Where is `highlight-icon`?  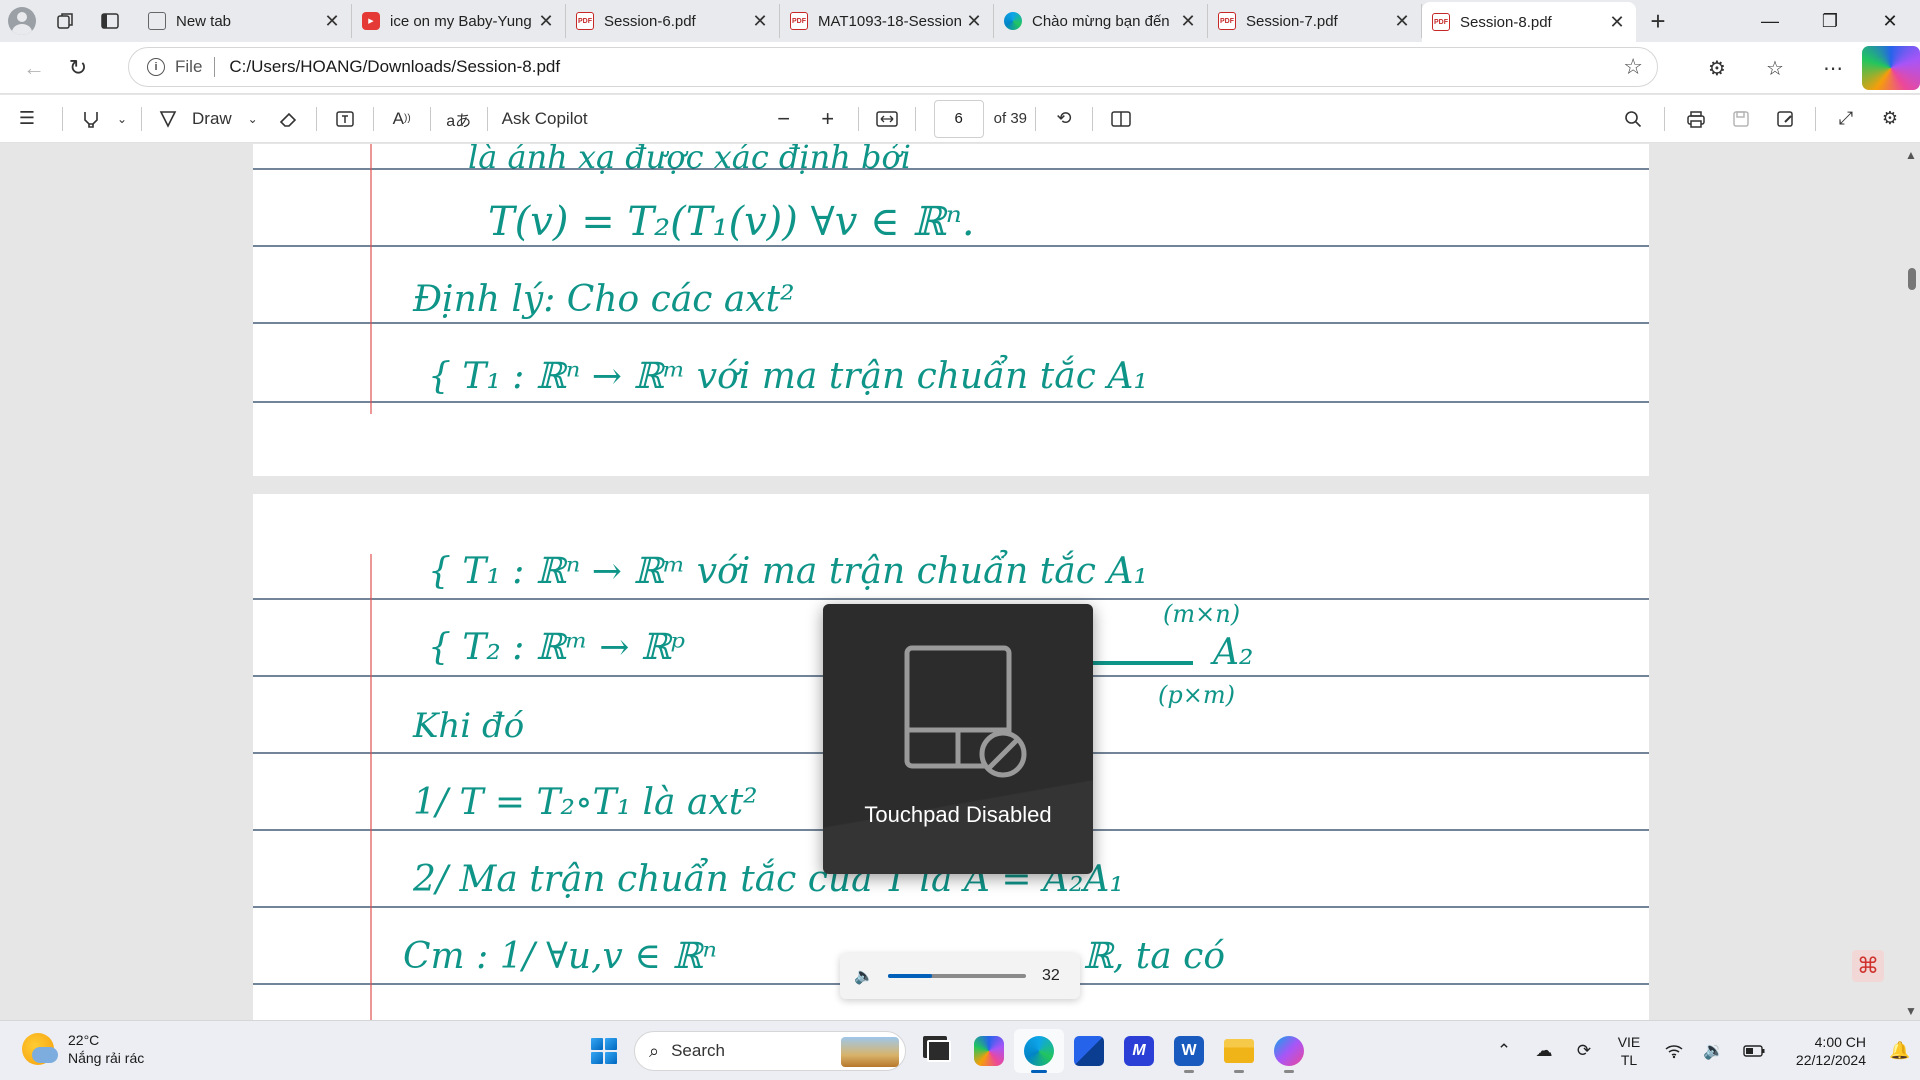
highlight-icon is located at coordinates (91, 119).